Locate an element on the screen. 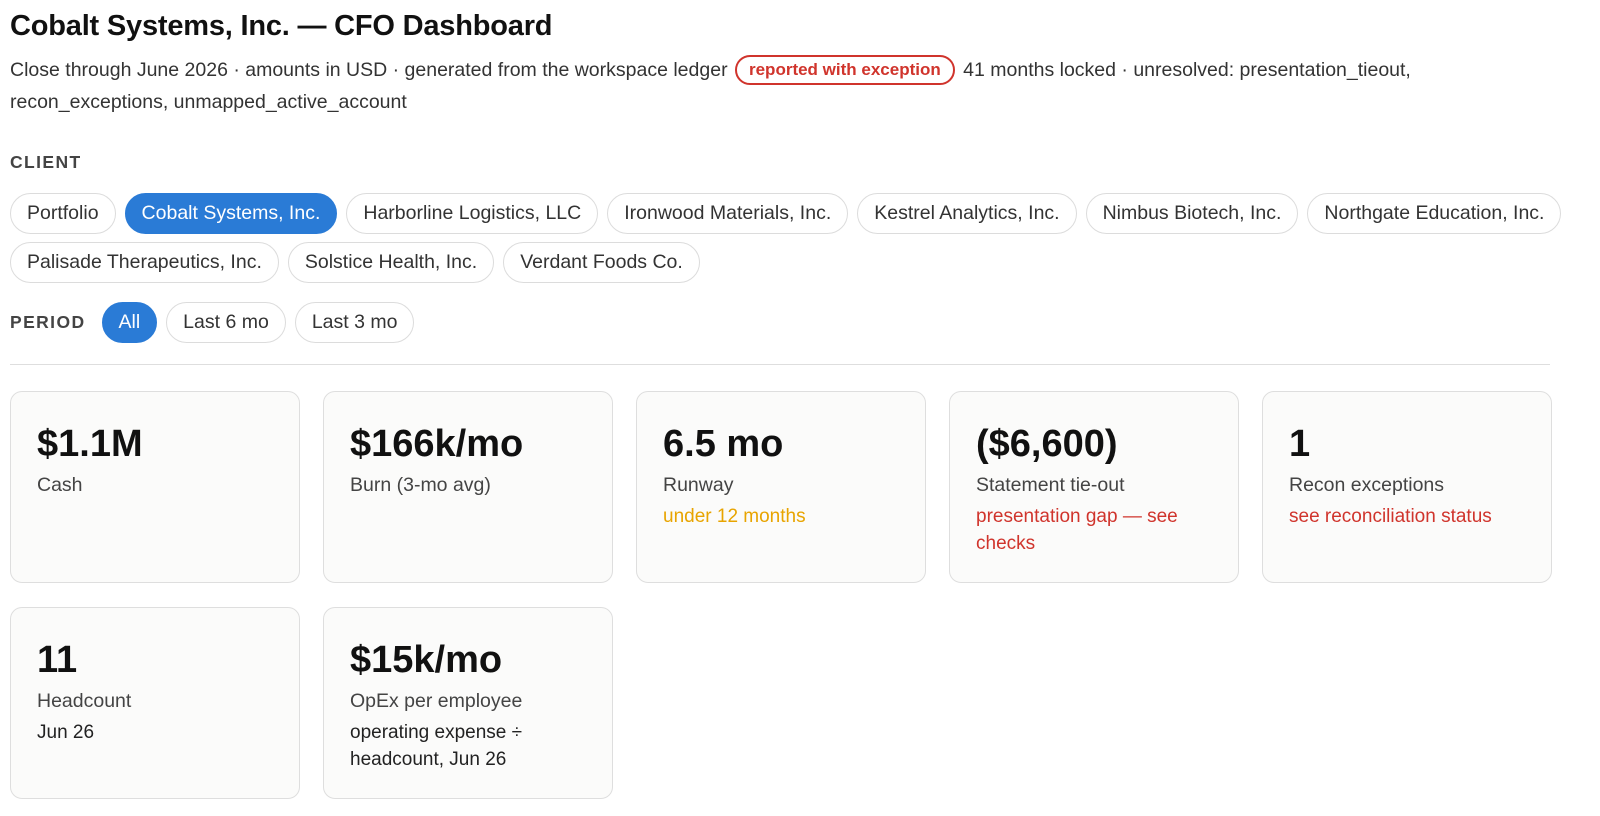 The image size is (1600, 816). kpi-note: see reconciliation status is located at coordinates (1390, 516).